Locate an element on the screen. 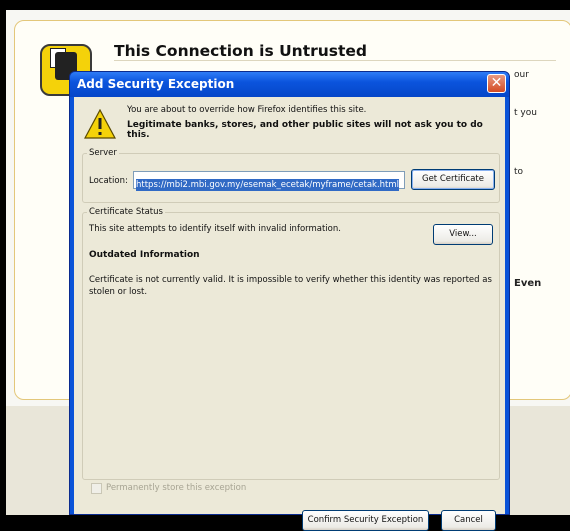 The image size is (570, 531). cancel-button: Cancel is located at coordinates (468, 520).